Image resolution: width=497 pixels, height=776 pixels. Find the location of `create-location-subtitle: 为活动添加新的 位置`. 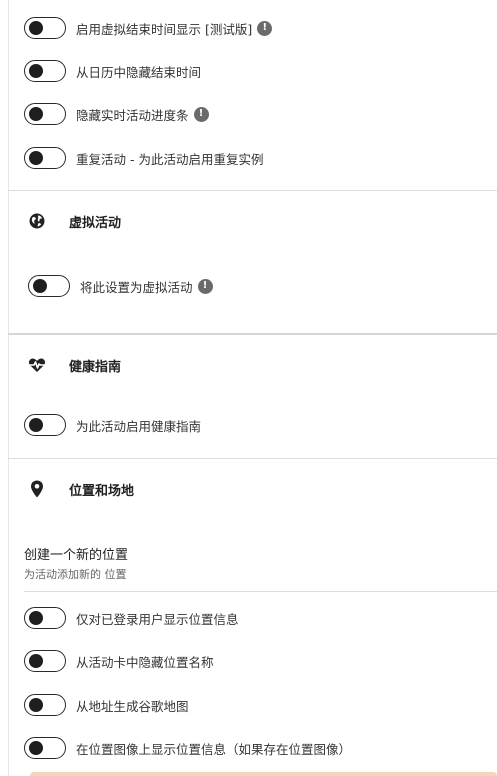

create-location-subtitle: 为活动添加新的 位置 is located at coordinates (75, 574).